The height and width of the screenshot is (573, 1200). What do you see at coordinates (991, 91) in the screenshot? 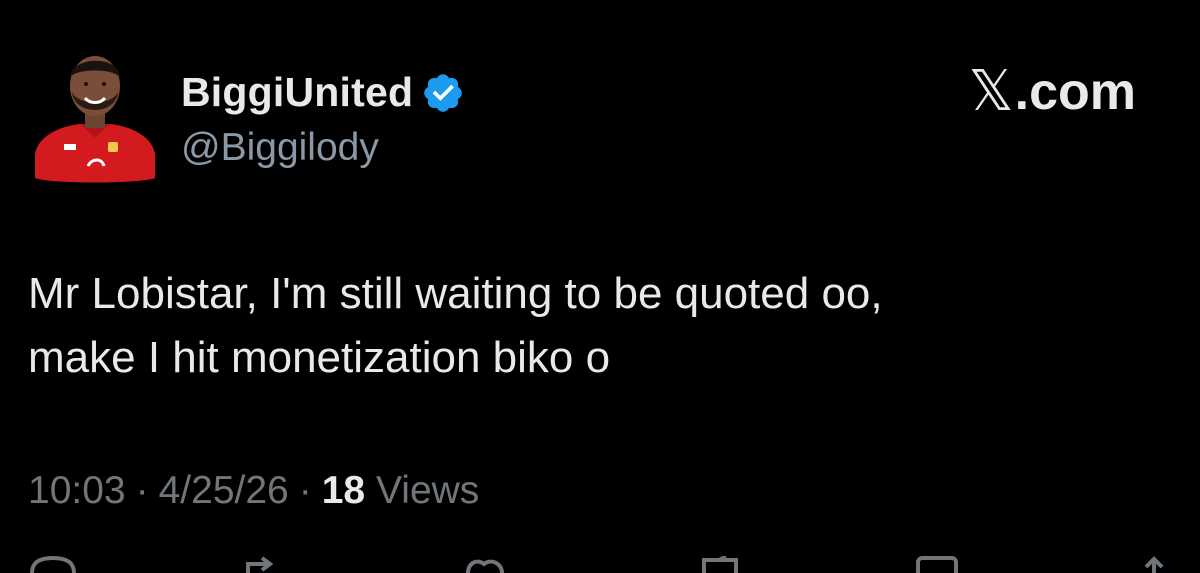
I see `x-logo-icon: 𝕏` at bounding box center [991, 91].